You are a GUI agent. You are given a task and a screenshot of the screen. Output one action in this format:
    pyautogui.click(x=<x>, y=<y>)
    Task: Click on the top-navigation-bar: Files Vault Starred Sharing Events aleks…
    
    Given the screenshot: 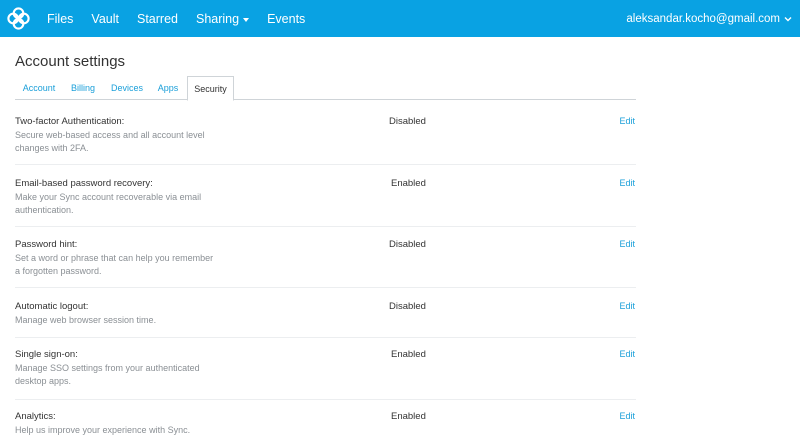 What is the action you would take?
    pyautogui.click(x=400, y=18)
    